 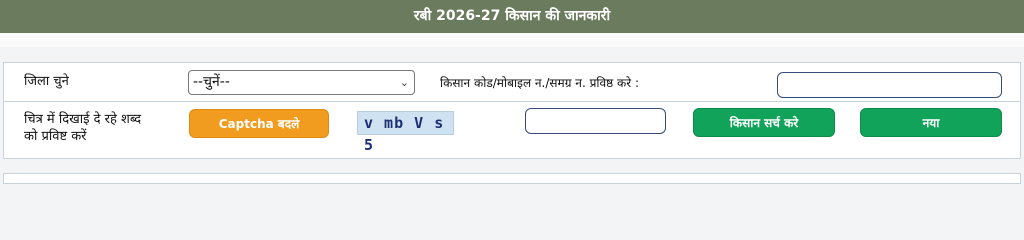 What do you see at coordinates (55, 136) in the screenshot?
I see `captcha-prompt-line2: को प्रविष्ट करें` at bounding box center [55, 136].